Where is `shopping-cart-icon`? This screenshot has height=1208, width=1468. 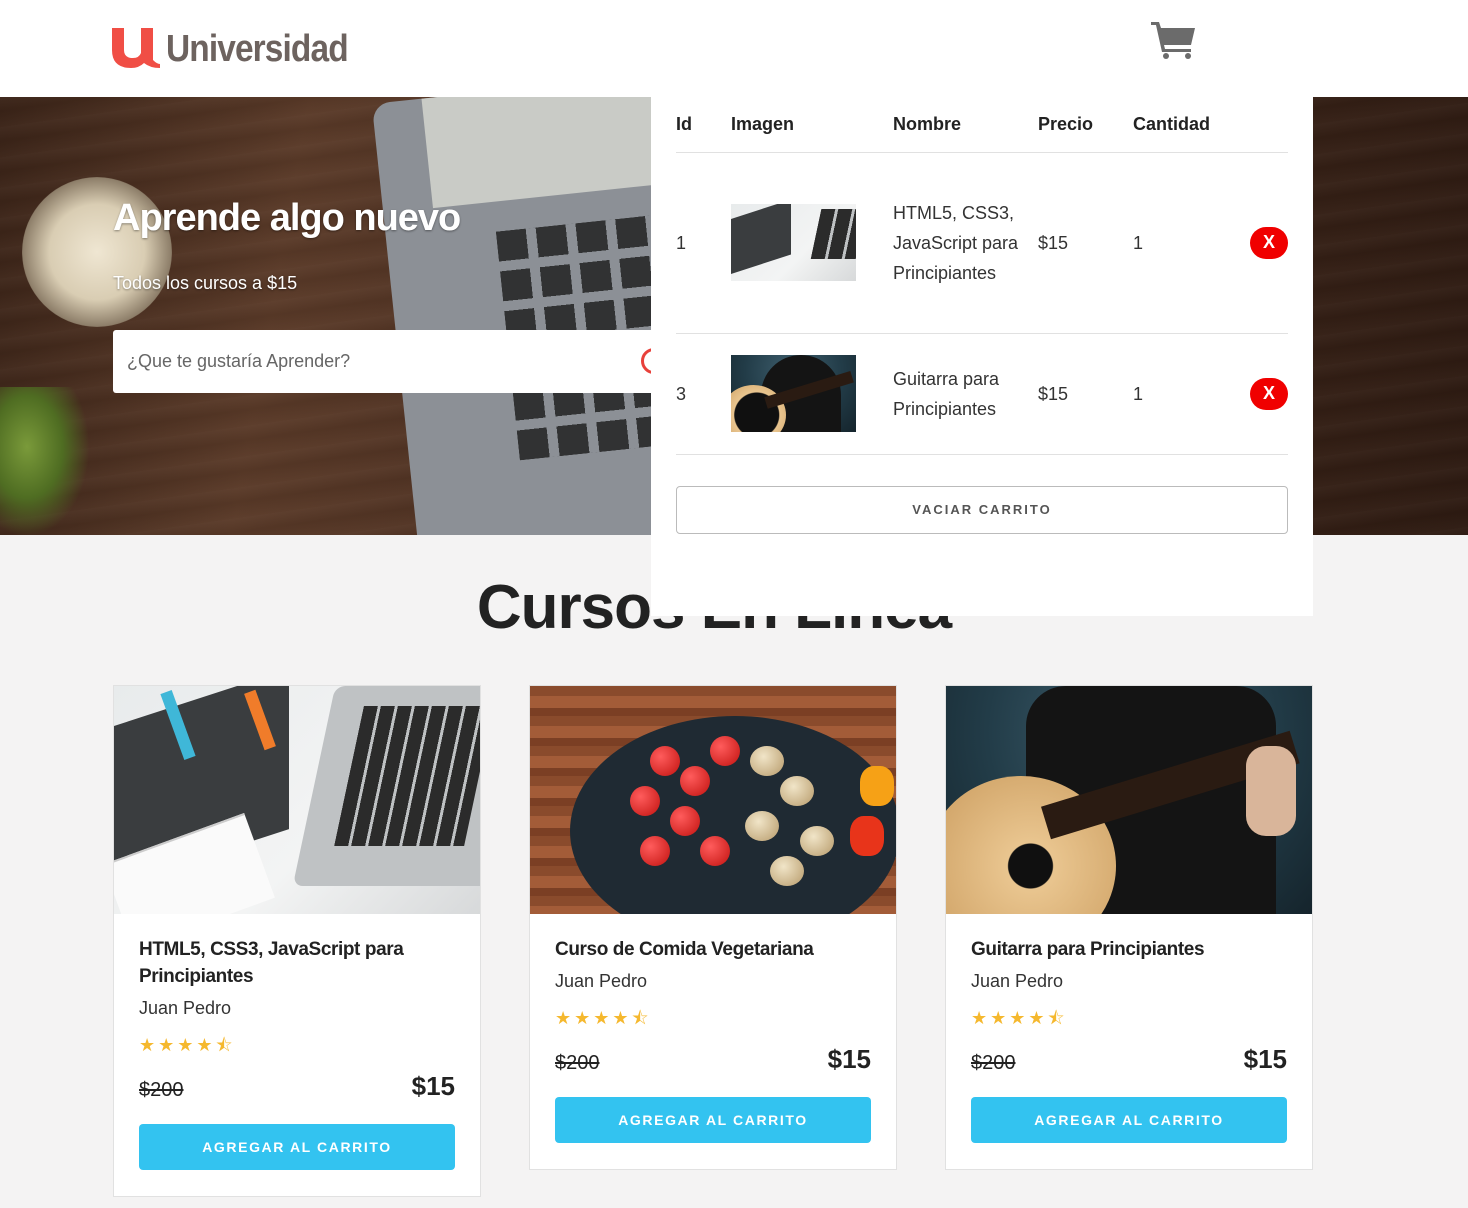
shopping-cart-icon is located at coordinates (1174, 39).